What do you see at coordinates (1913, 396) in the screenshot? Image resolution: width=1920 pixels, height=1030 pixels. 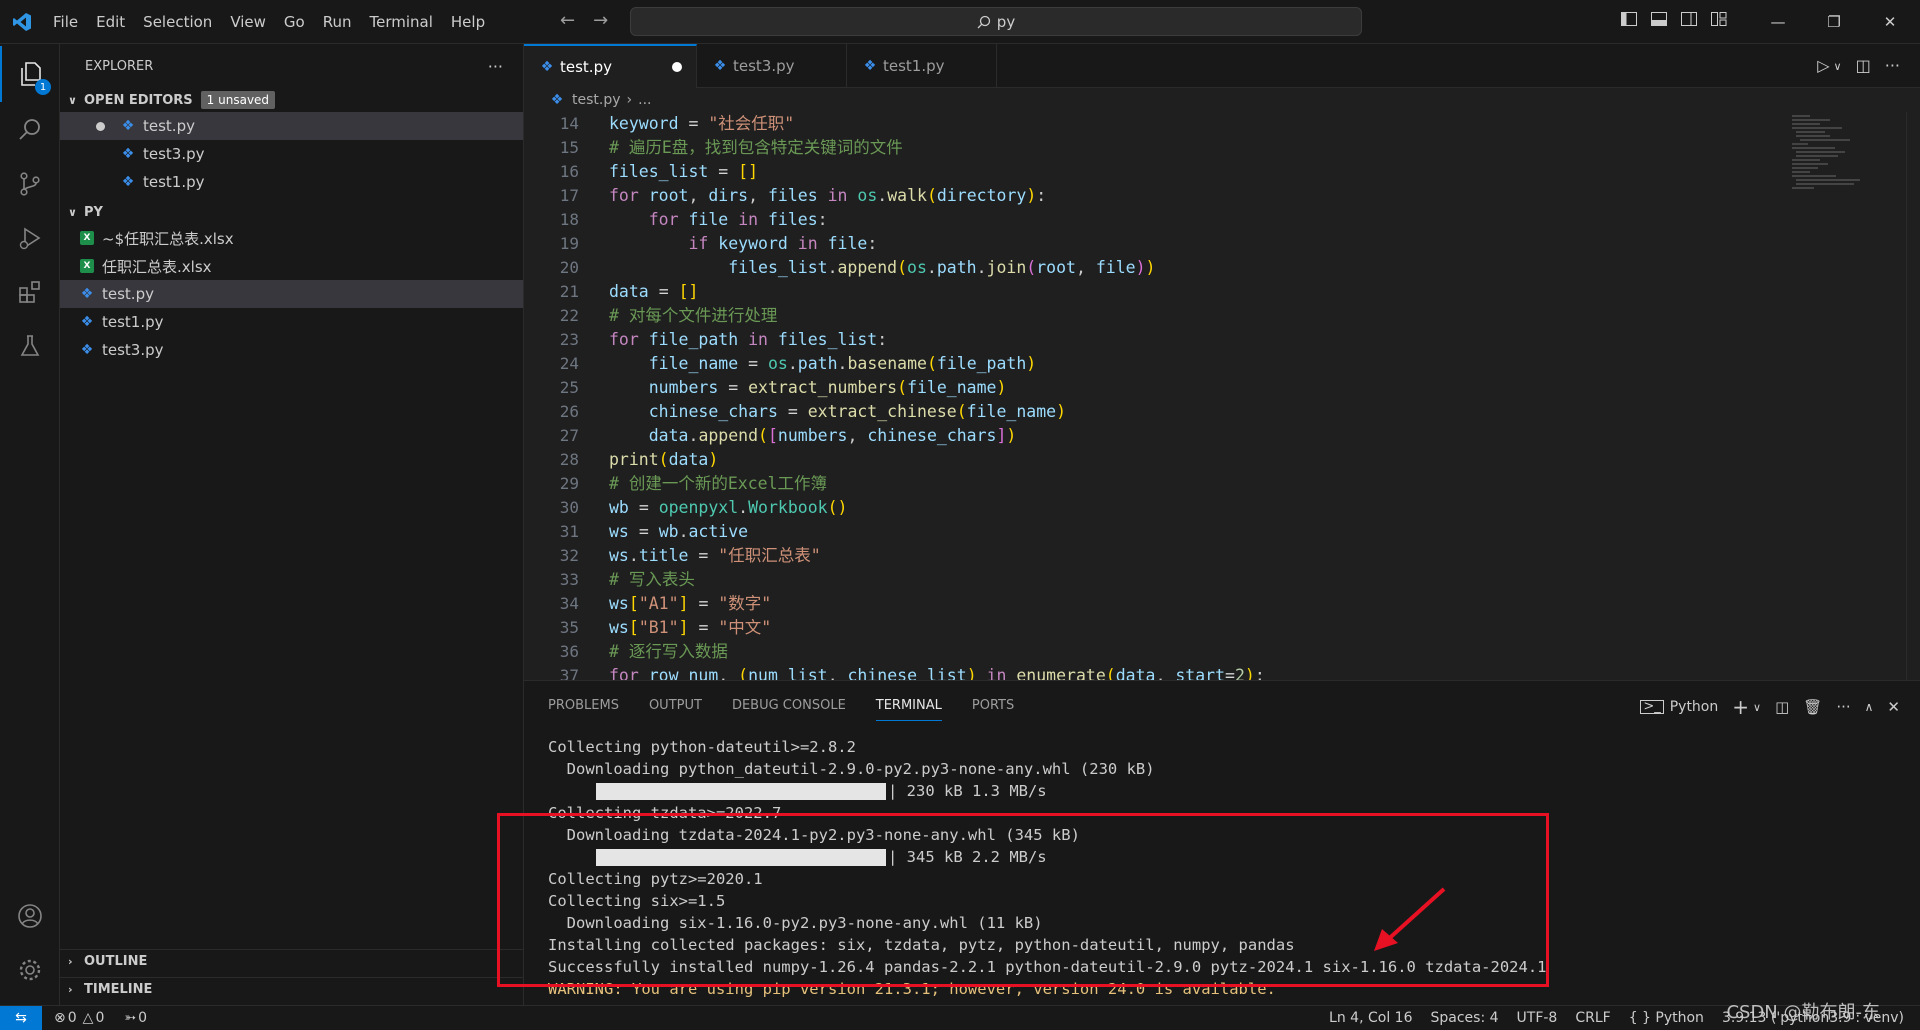 I see `editor-scrollbar` at bounding box center [1913, 396].